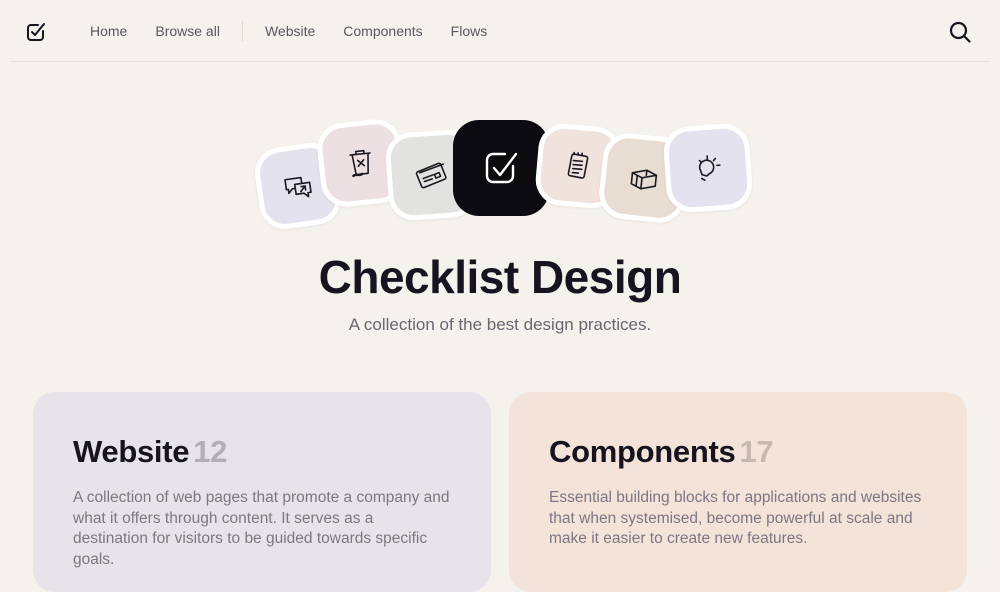 The height and width of the screenshot is (592, 1000). Describe the element at coordinates (756, 451) in the screenshot. I see `card-count: 17` at that location.